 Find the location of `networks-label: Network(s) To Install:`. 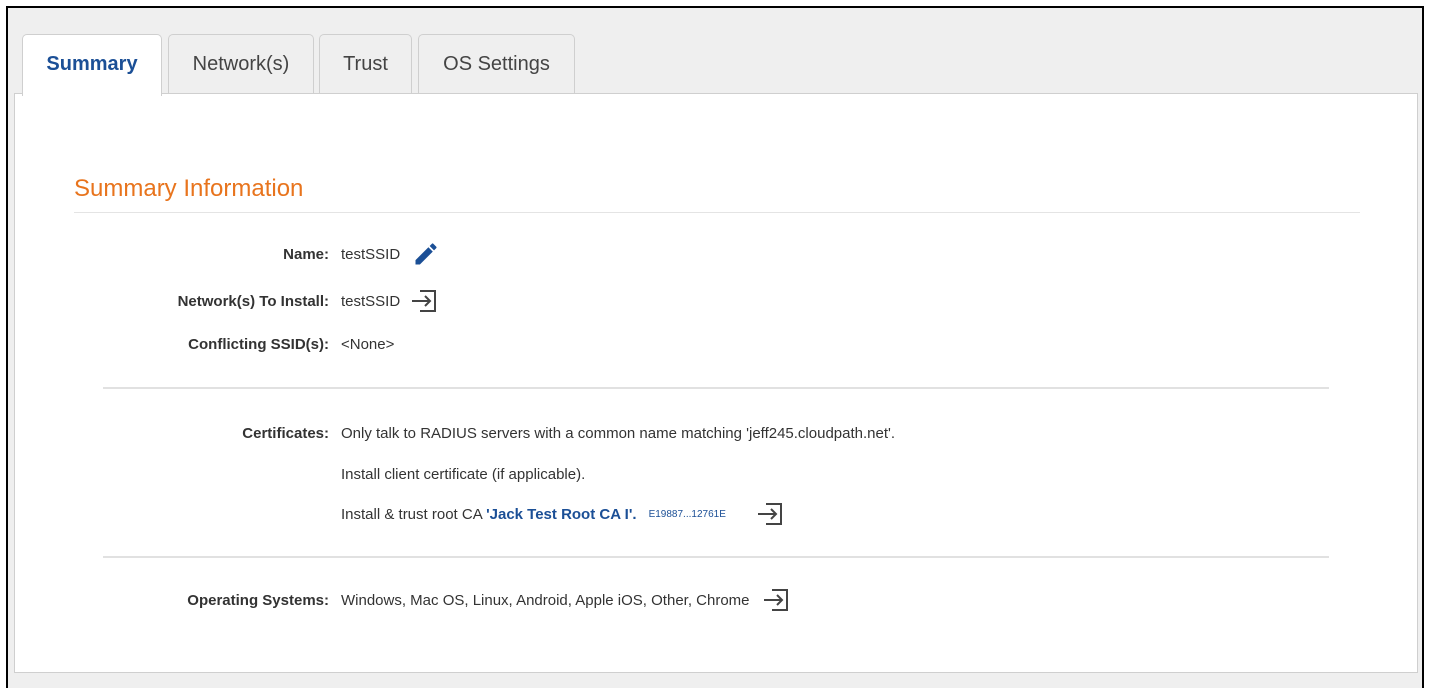

networks-label: Network(s) To Install: is located at coordinates (253, 301).